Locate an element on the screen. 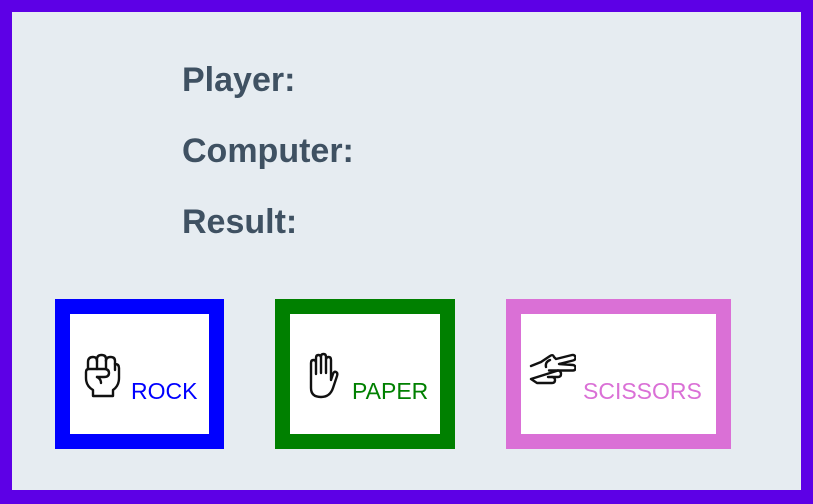 The height and width of the screenshot is (504, 813). paper-label: PAPER is located at coordinates (390, 391).